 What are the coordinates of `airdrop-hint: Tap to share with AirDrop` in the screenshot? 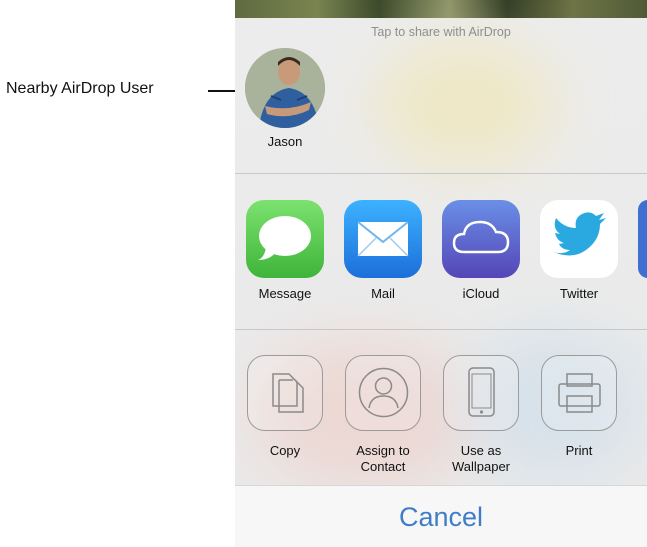 It's located at (441, 32).